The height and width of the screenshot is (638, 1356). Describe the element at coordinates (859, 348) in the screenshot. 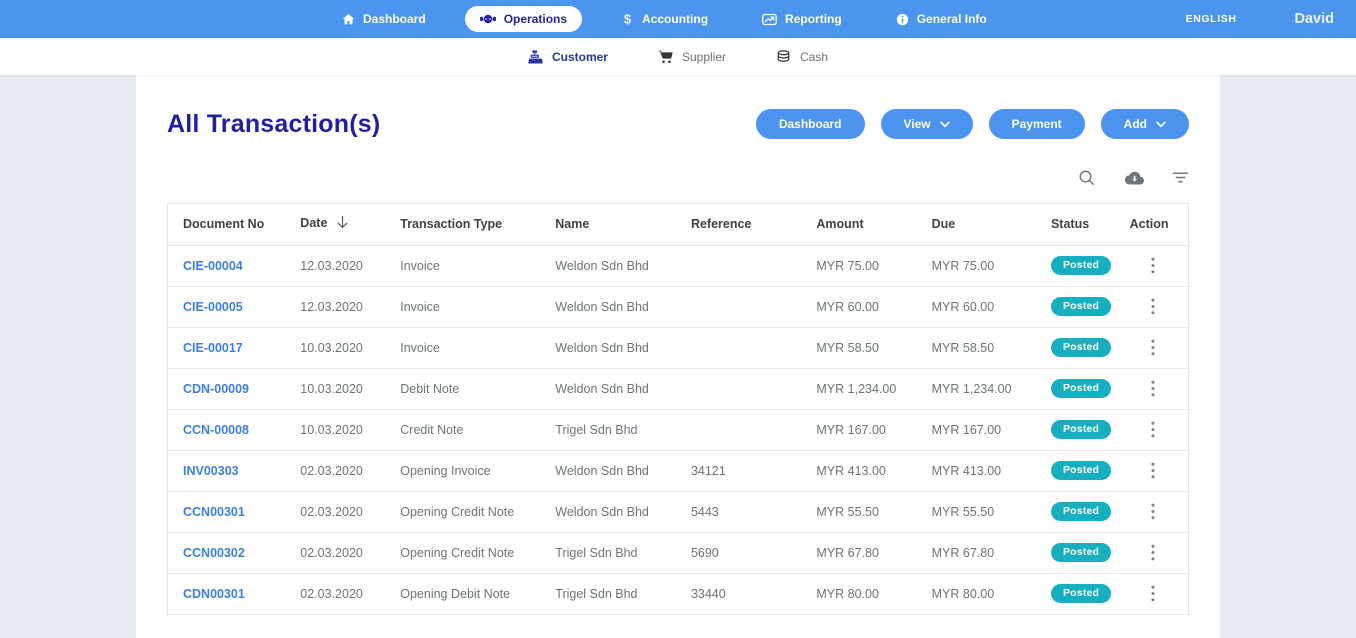

I see `amount-cell: MYR 58.50` at that location.